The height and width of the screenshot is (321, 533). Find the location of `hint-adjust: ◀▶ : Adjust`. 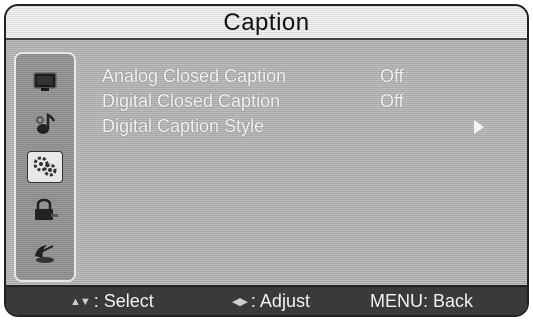

hint-adjust: ◀▶ : Adjust is located at coordinates (271, 301).